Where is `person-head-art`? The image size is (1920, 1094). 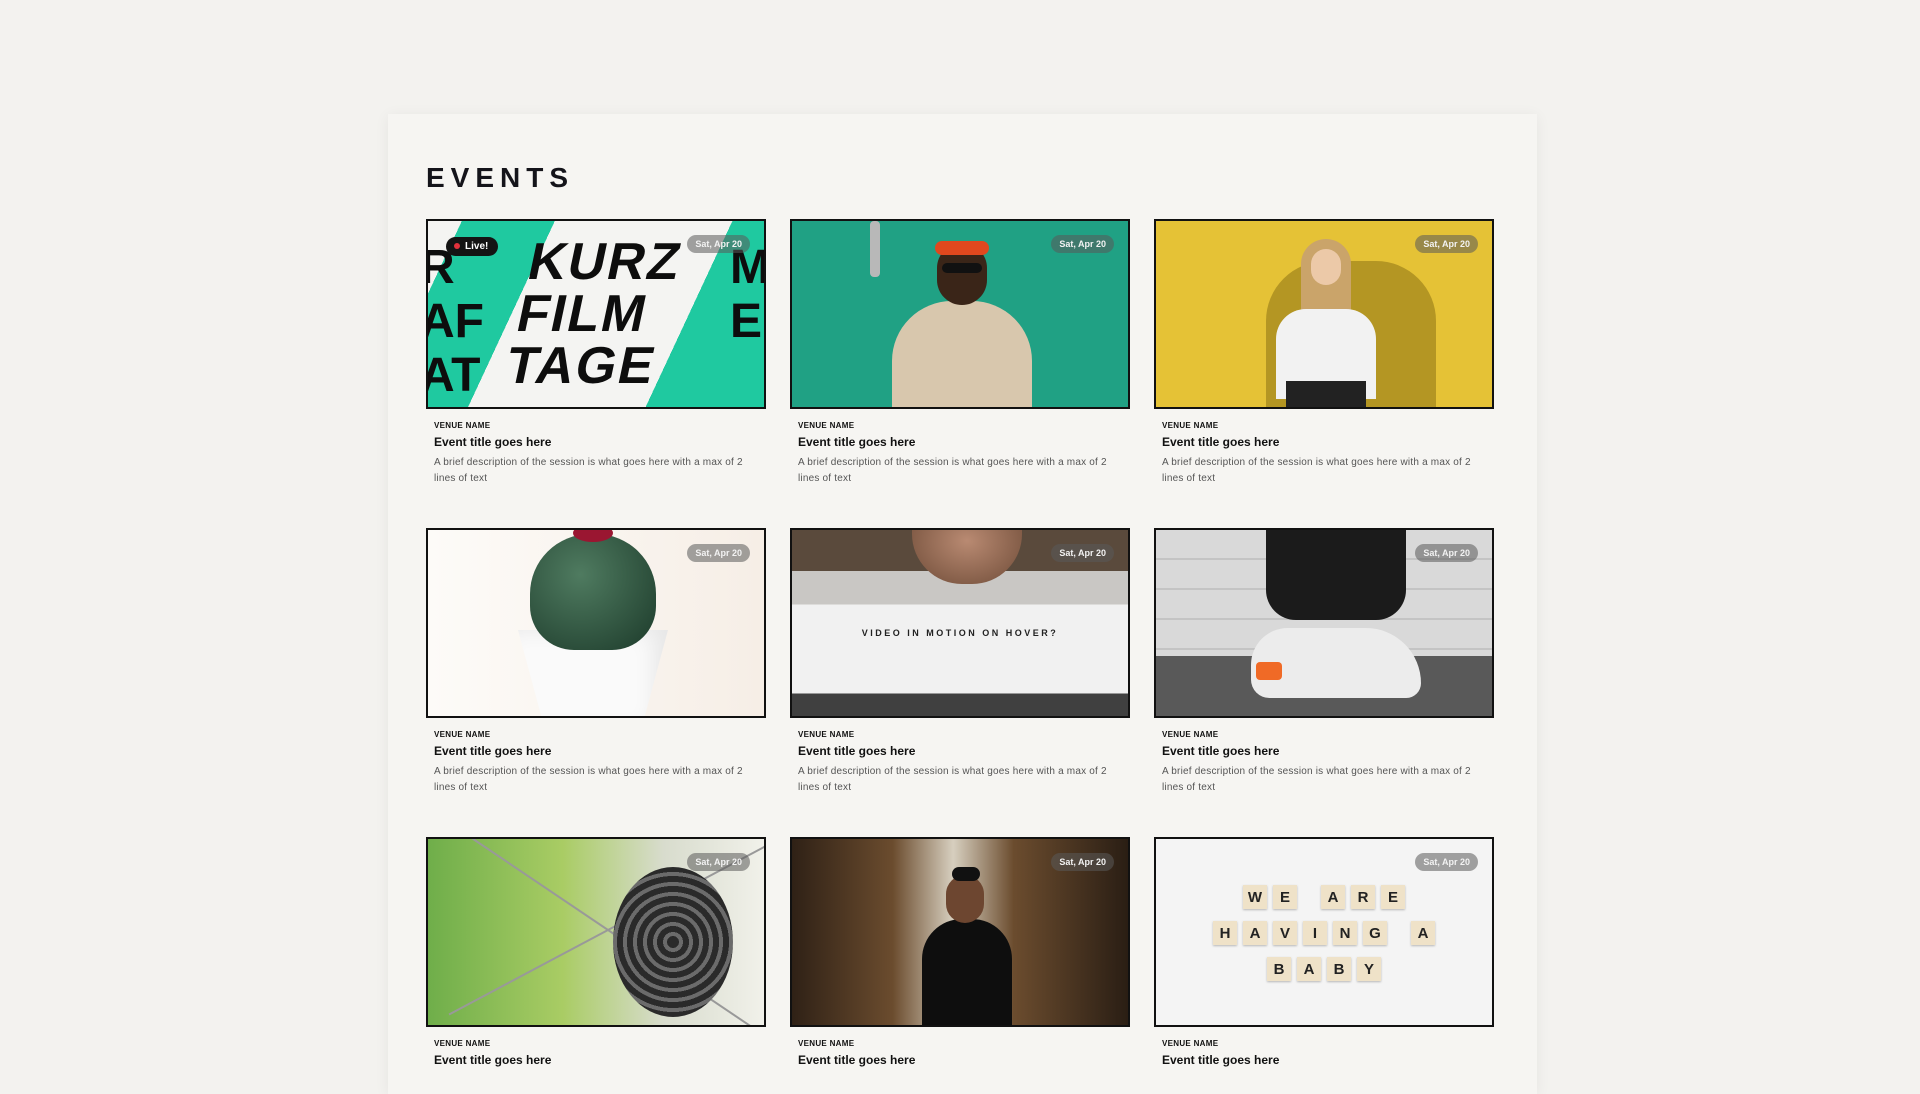 person-head-art is located at coordinates (965, 899).